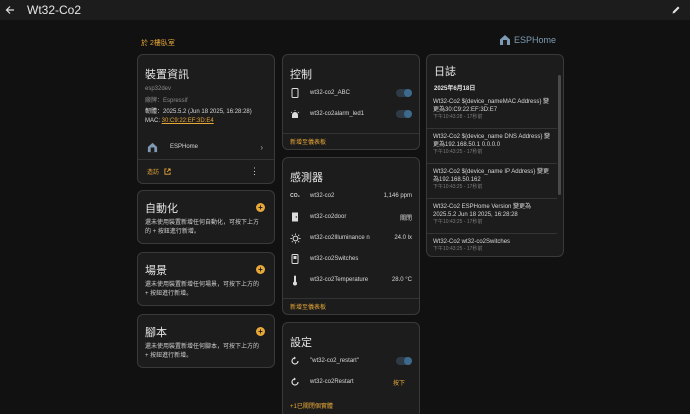  I want to click on script-title: 腳本, so click(156, 333).